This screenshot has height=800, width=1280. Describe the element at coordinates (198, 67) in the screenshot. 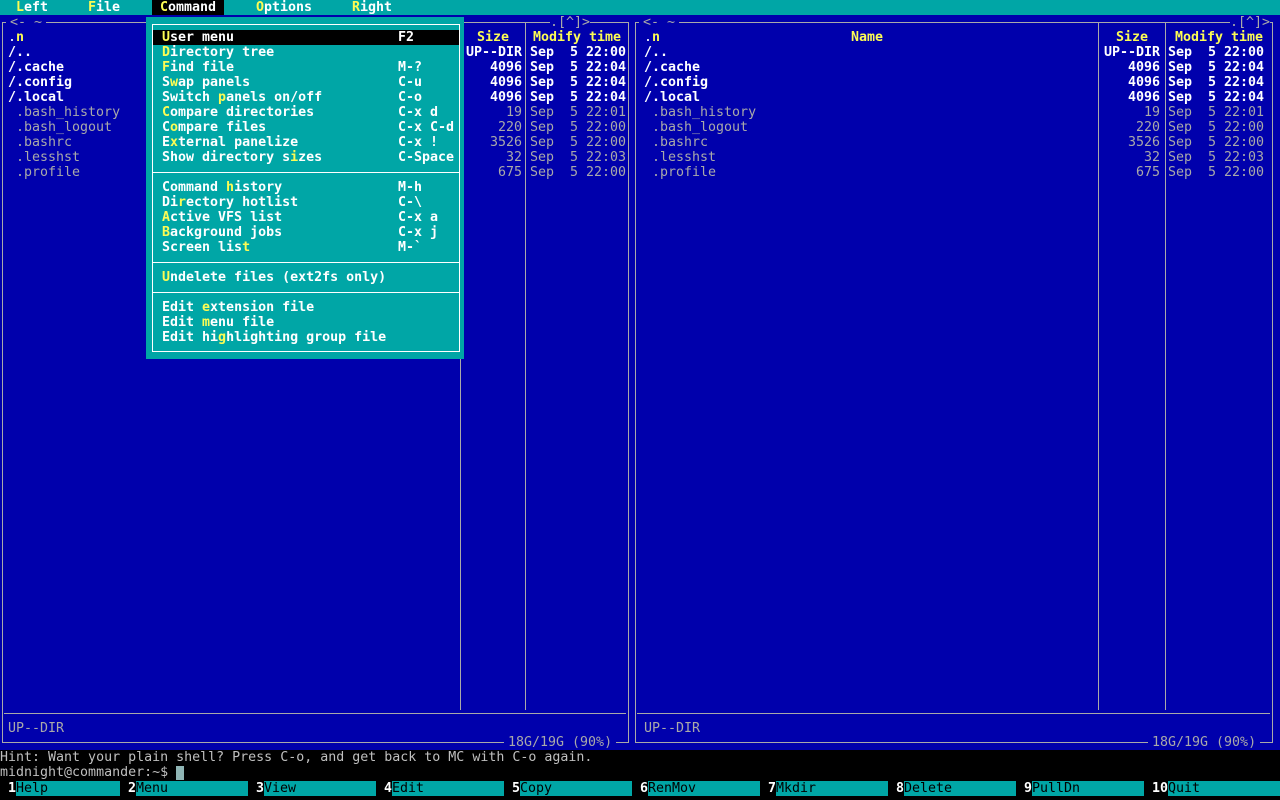

I see `menu-item-label: Find file` at that location.